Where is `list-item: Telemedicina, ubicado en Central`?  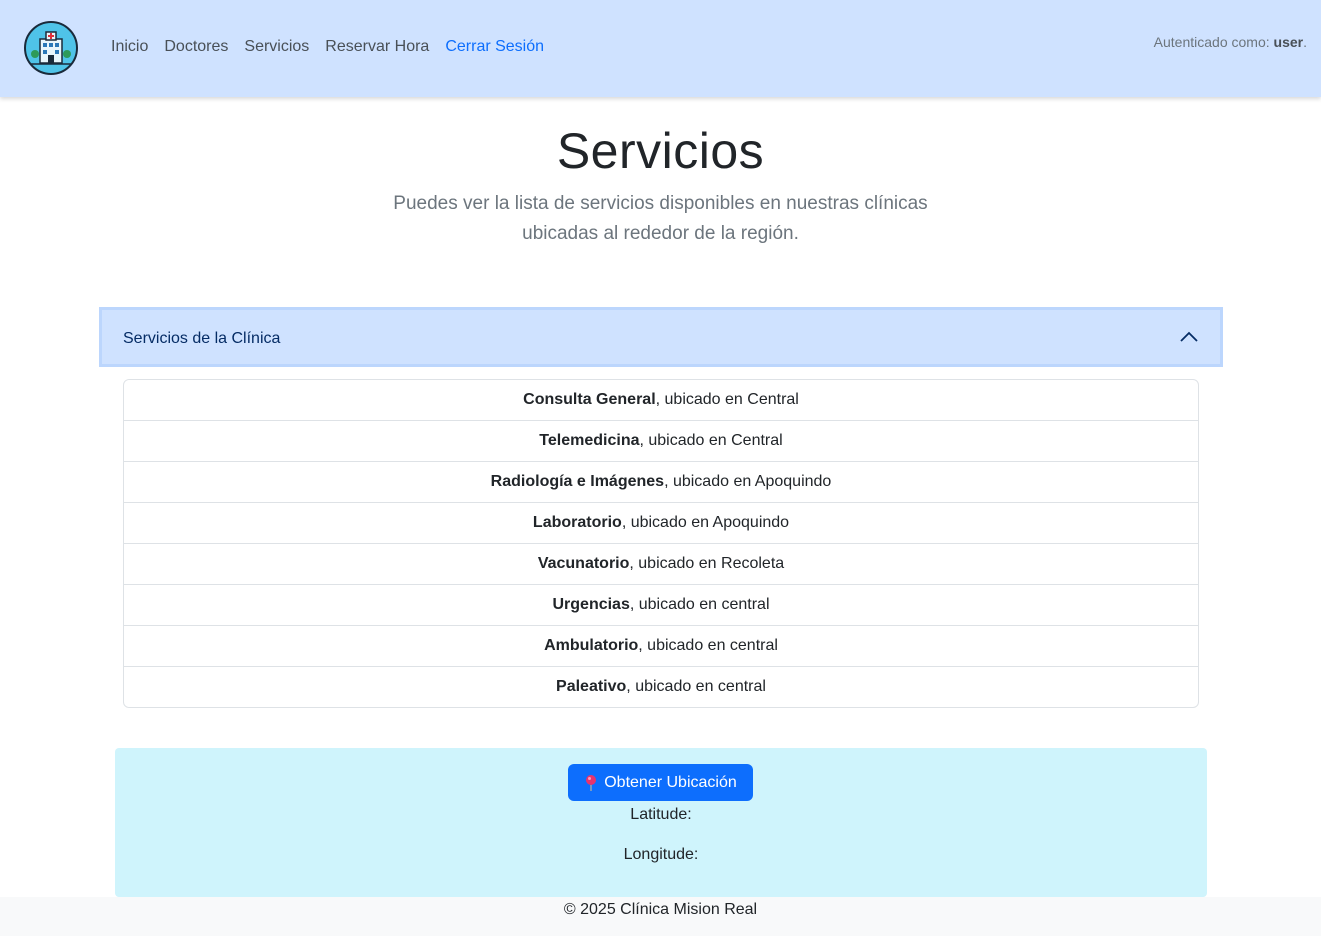 list-item: Telemedicina, ubicado en Central is located at coordinates (661, 441).